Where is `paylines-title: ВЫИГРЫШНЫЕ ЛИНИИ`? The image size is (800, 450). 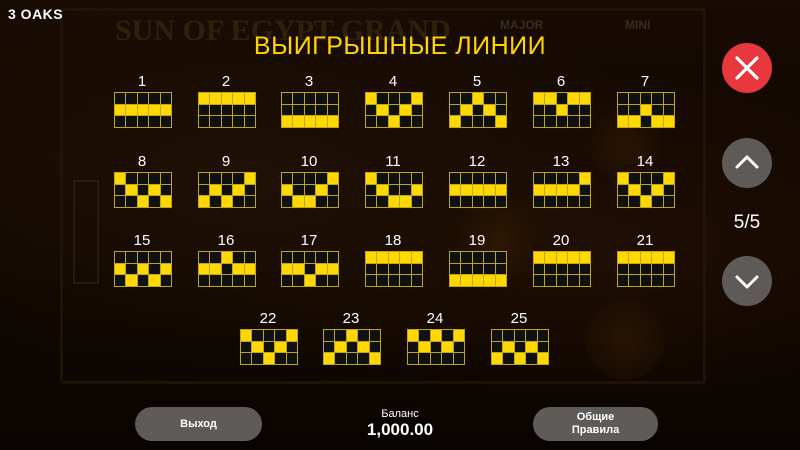 paylines-title: ВЫИГРЫШНЫЕ ЛИНИИ is located at coordinates (400, 46).